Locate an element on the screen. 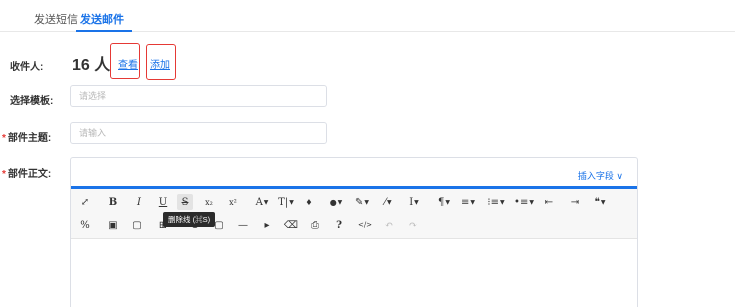  align-button: ≡ ▼ is located at coordinates (468, 202).